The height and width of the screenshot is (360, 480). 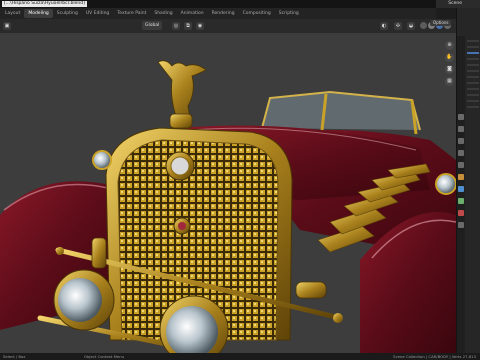 I want to click on texture-icon, so click(x=461, y=225).